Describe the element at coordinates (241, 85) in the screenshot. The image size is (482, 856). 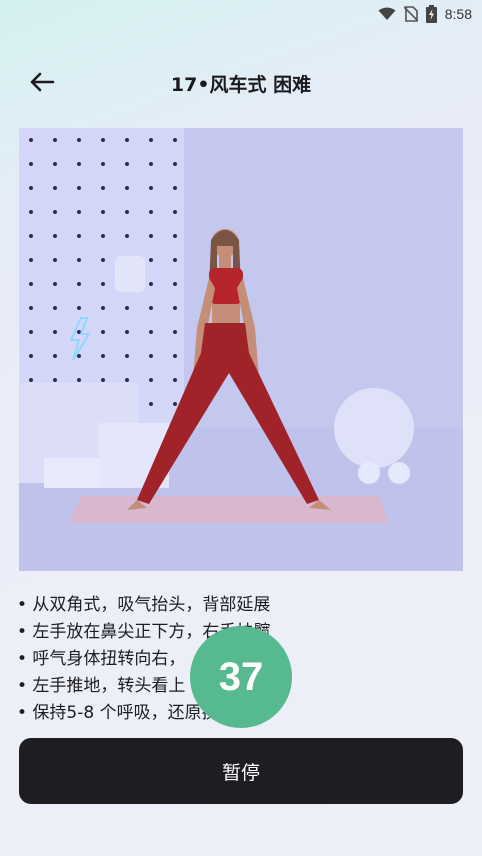
I see `page-title: 17•风车式 困难` at that location.